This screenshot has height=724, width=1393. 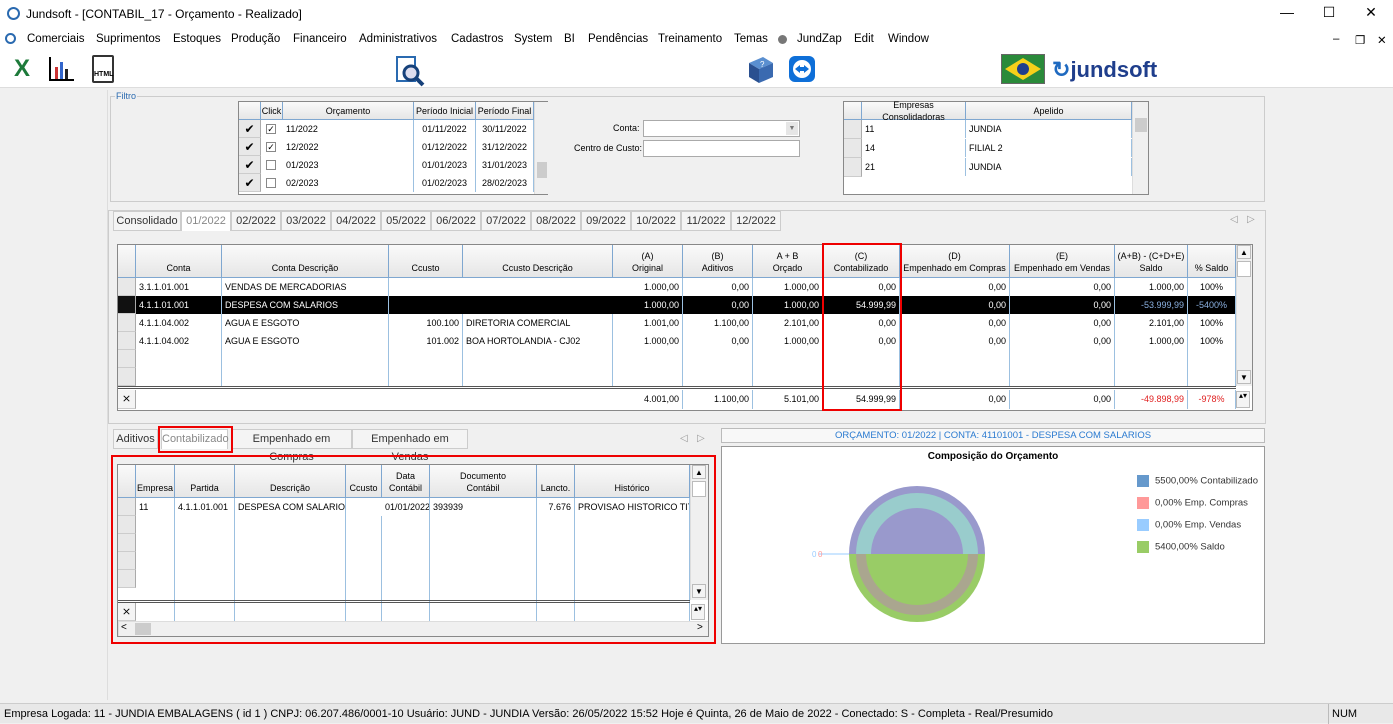 What do you see at coordinates (256, 221) in the screenshot?
I see `tab-period-02-2022: 02/2022` at bounding box center [256, 221].